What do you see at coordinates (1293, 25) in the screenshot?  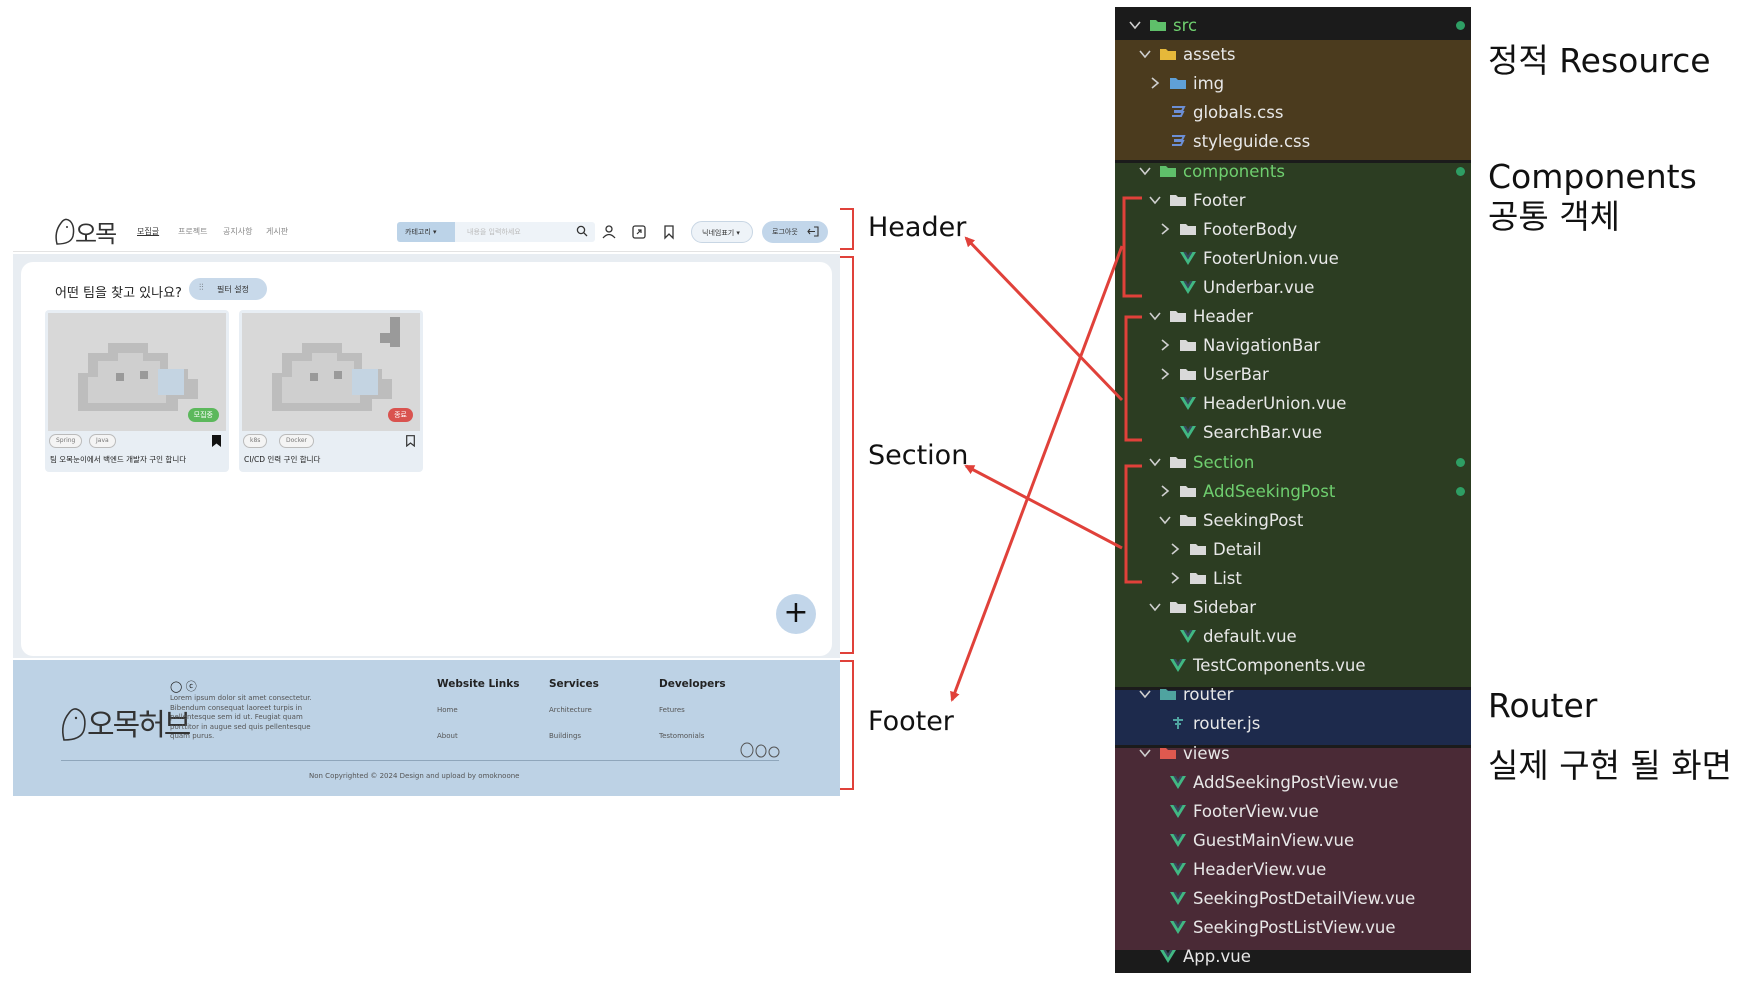 I see `tree-item-src: src` at bounding box center [1293, 25].